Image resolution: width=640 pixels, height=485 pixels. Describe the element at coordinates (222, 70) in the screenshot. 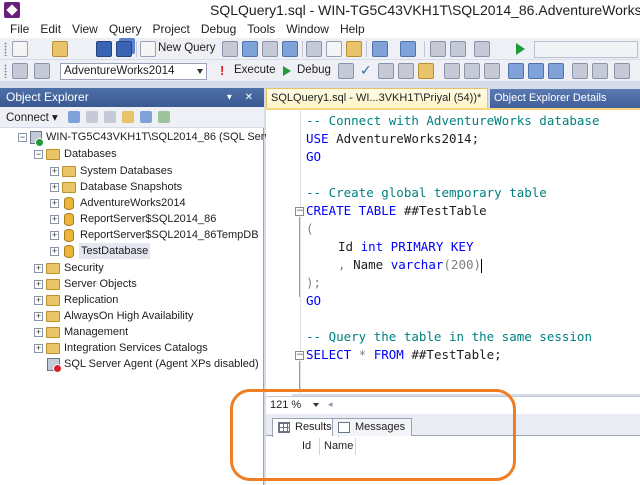

I see `execute-icon: !` at that location.